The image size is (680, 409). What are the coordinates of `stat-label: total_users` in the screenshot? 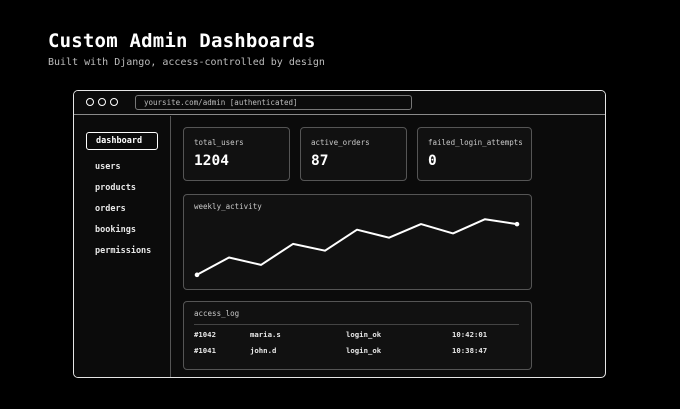 It's located at (219, 142).